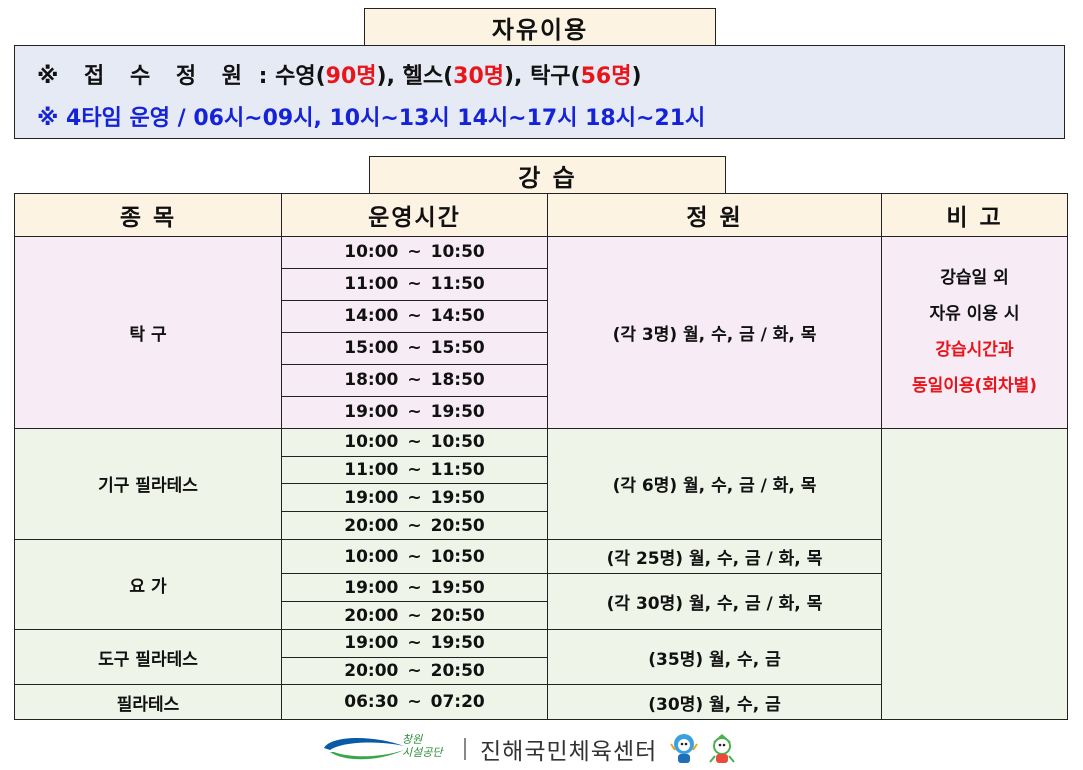  I want to click on footer: 창원 시설공단 진해국민체육센터, so click(529, 749).